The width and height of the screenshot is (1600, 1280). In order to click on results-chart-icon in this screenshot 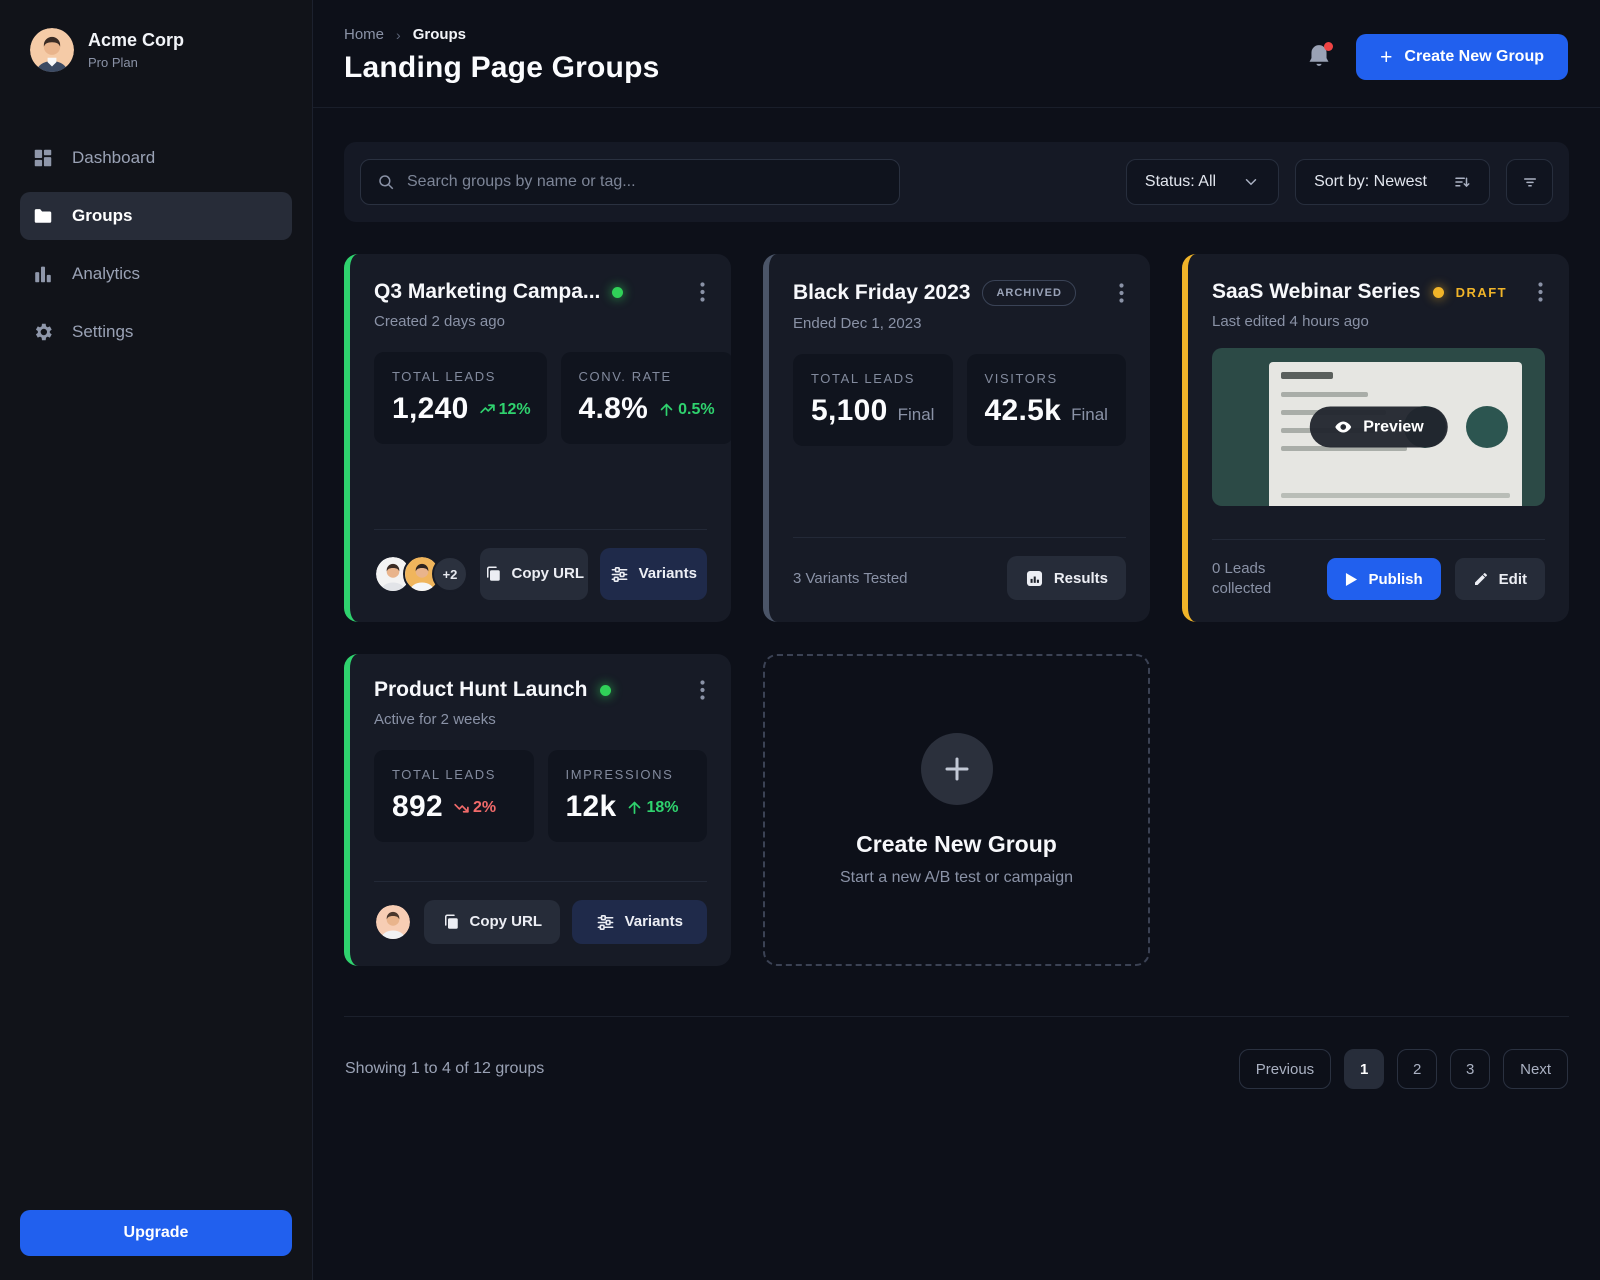, I will do `click(1034, 578)`.